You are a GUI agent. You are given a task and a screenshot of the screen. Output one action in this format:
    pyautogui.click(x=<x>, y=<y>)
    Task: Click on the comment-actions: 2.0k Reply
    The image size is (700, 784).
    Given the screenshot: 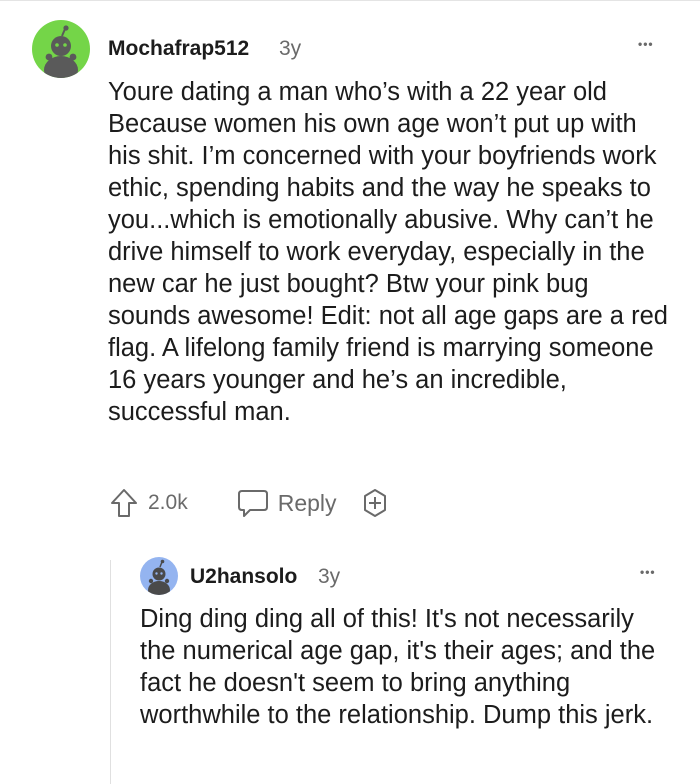 What is the action you would take?
    pyautogui.click(x=249, y=503)
    